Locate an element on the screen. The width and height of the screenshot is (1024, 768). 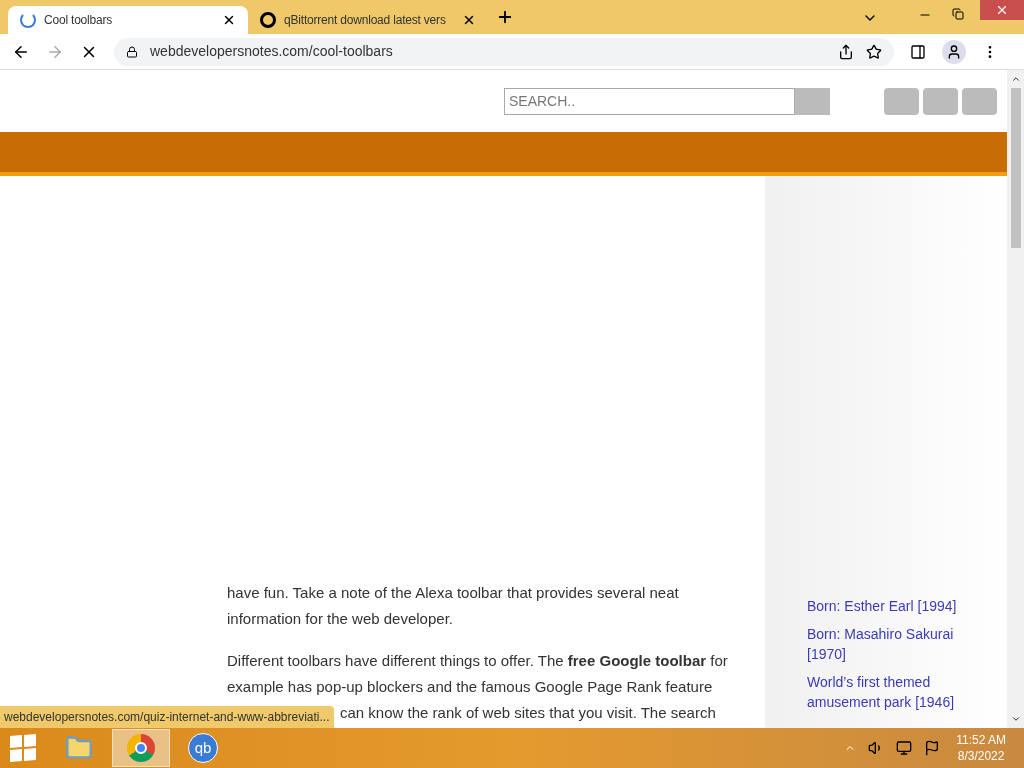
tab-title: qBittorrent download latest vers is located at coordinates (365, 20).